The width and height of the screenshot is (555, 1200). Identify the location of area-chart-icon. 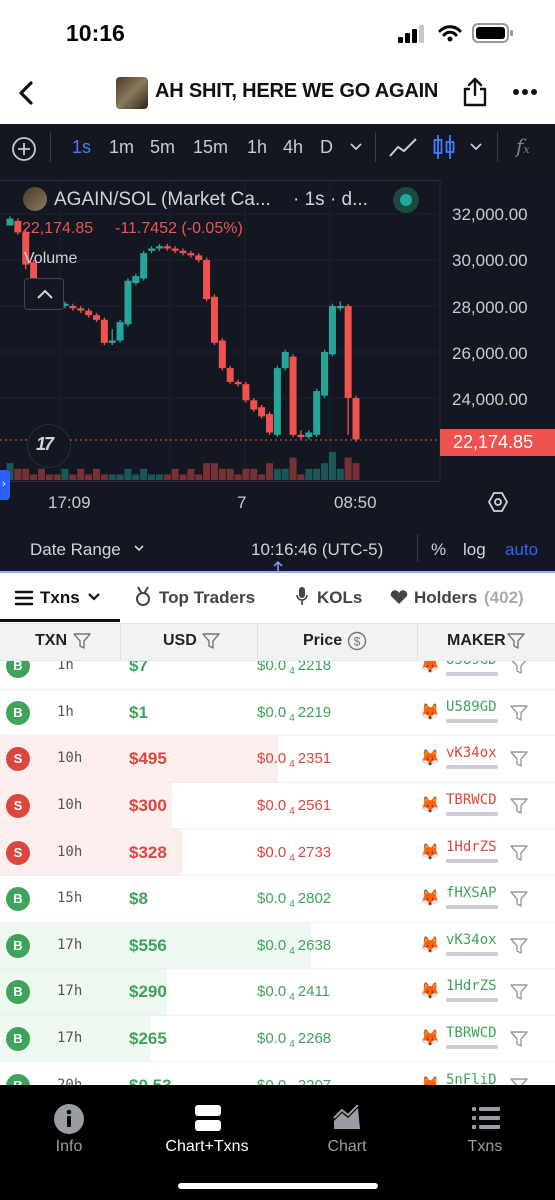
(347, 1118).